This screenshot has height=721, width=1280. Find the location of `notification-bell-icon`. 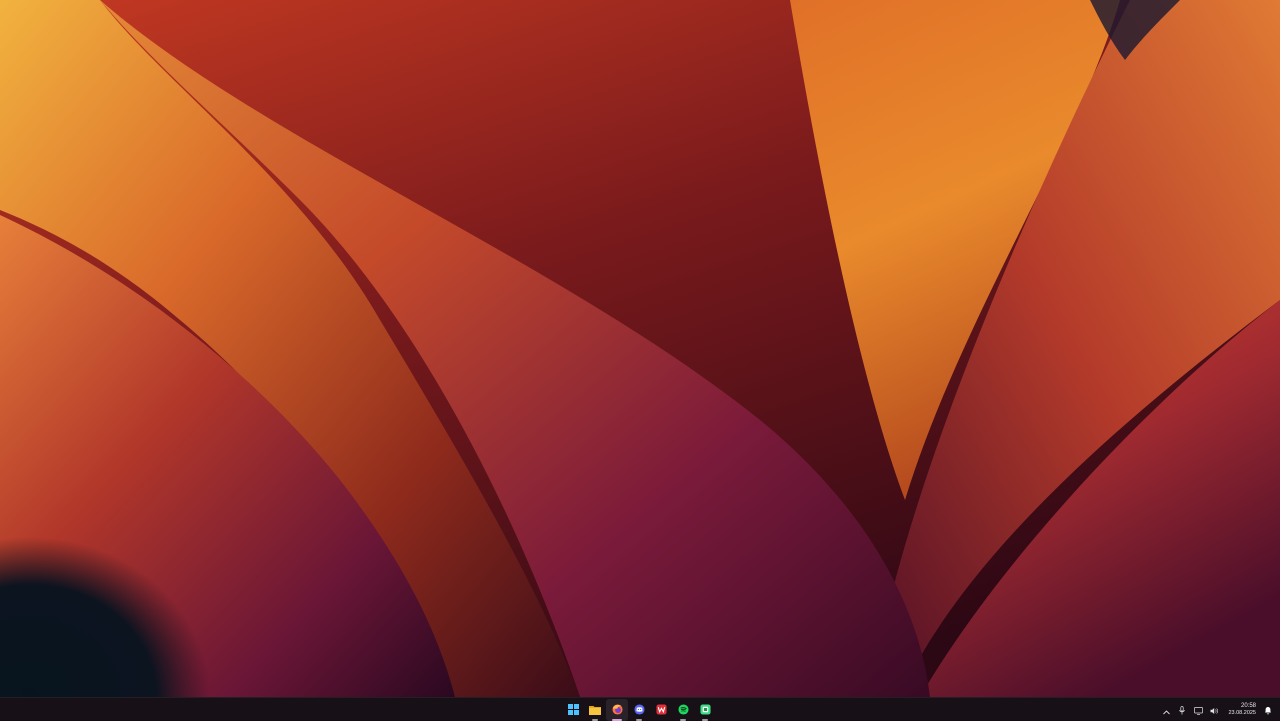

notification-bell-icon is located at coordinates (1268, 709).